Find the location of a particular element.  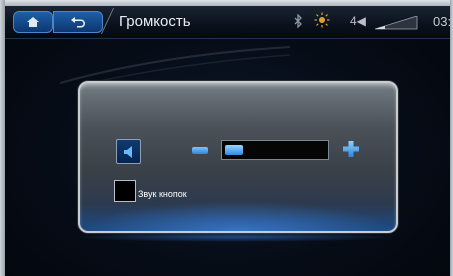

button-sound-checkbox is located at coordinates (125, 191).